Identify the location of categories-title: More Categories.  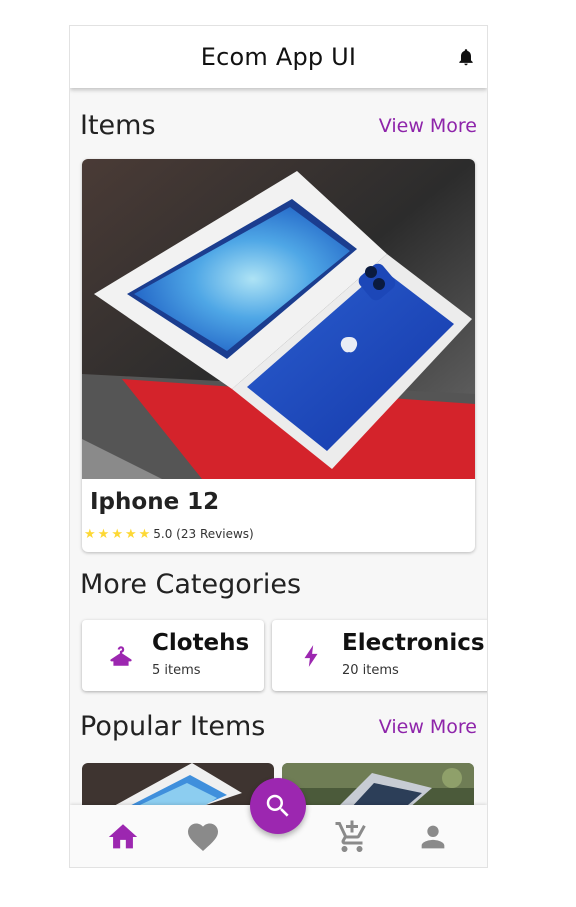
(191, 584).